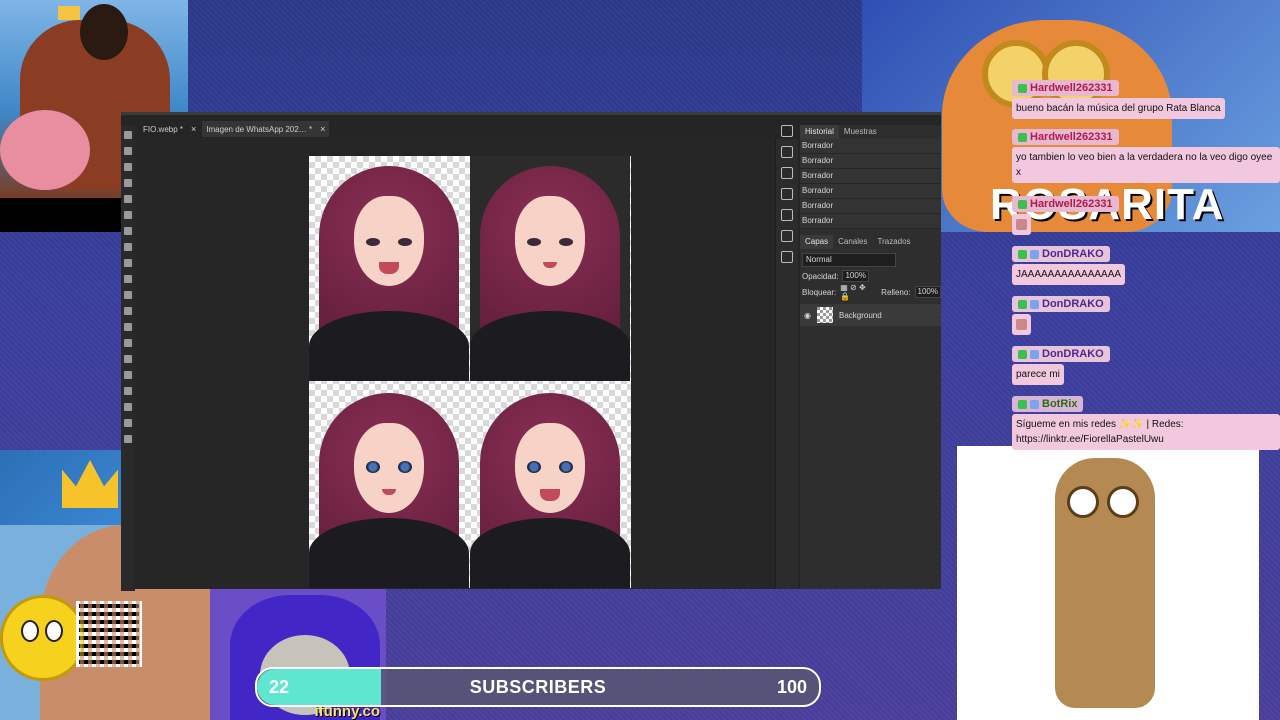 Image resolution: width=1280 pixels, height=720 pixels. What do you see at coordinates (128, 247) in the screenshot?
I see `brush-tool-icon` at bounding box center [128, 247].